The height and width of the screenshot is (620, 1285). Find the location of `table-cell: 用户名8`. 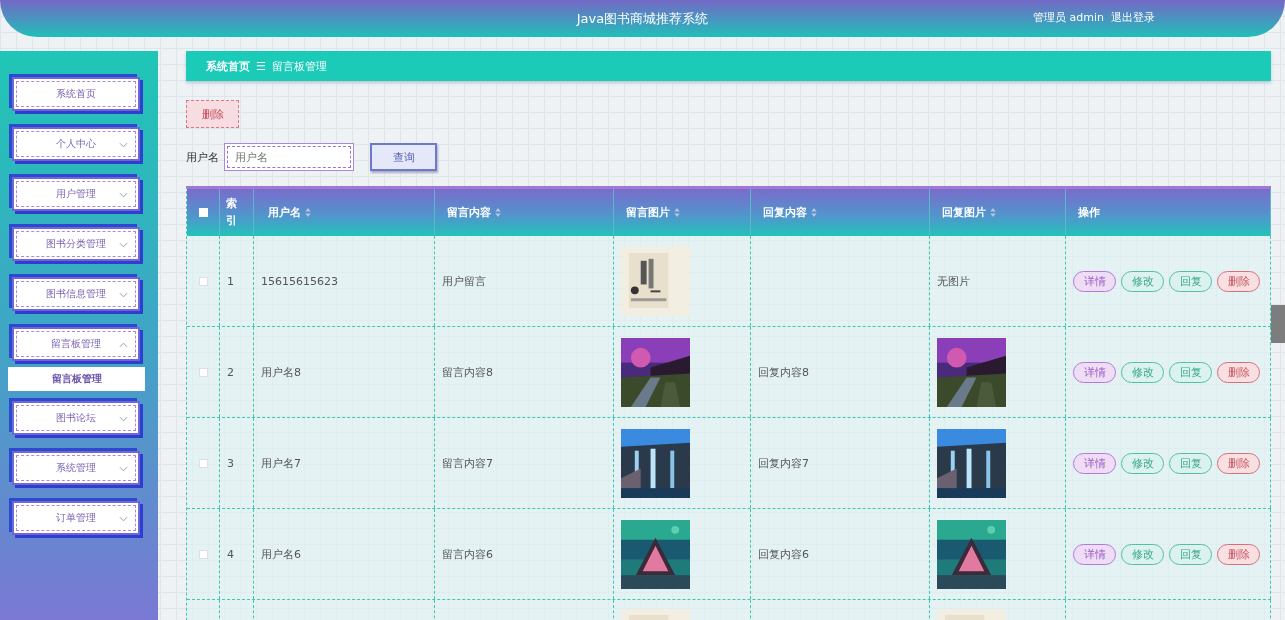

table-cell: 用户名8 is located at coordinates (281, 372).